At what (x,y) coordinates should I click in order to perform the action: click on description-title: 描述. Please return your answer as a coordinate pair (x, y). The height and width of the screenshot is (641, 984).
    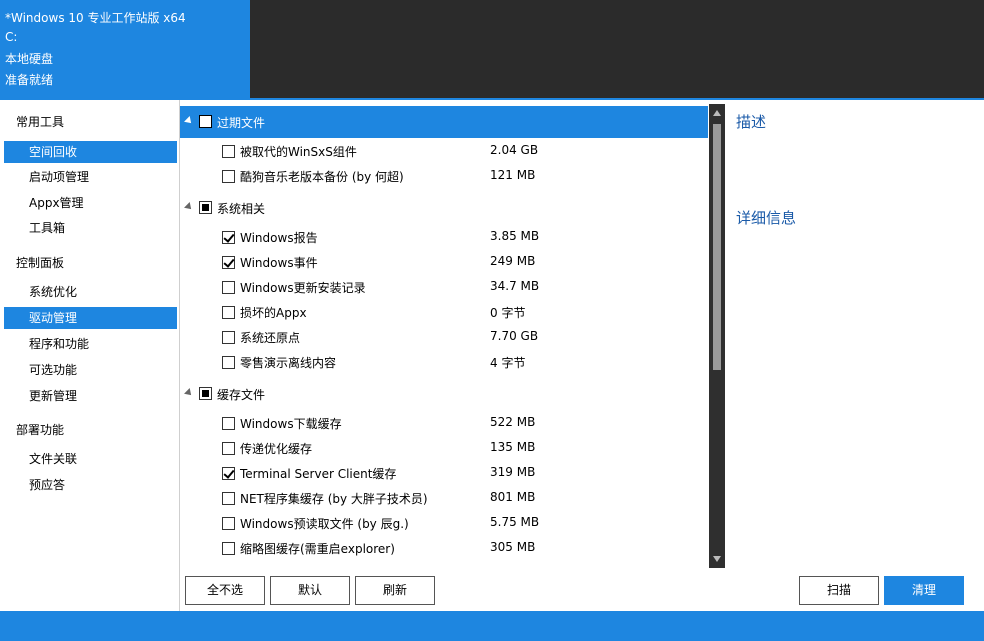
    Looking at the image, I should click on (751, 122).